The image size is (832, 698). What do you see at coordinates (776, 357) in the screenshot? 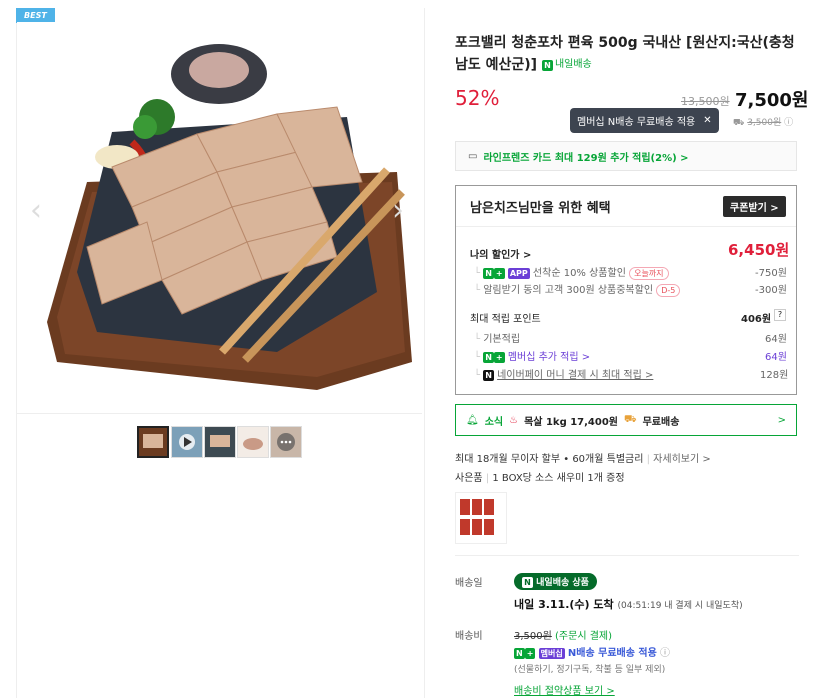
I see `point-item-membership-amount: 64원` at bounding box center [776, 357].